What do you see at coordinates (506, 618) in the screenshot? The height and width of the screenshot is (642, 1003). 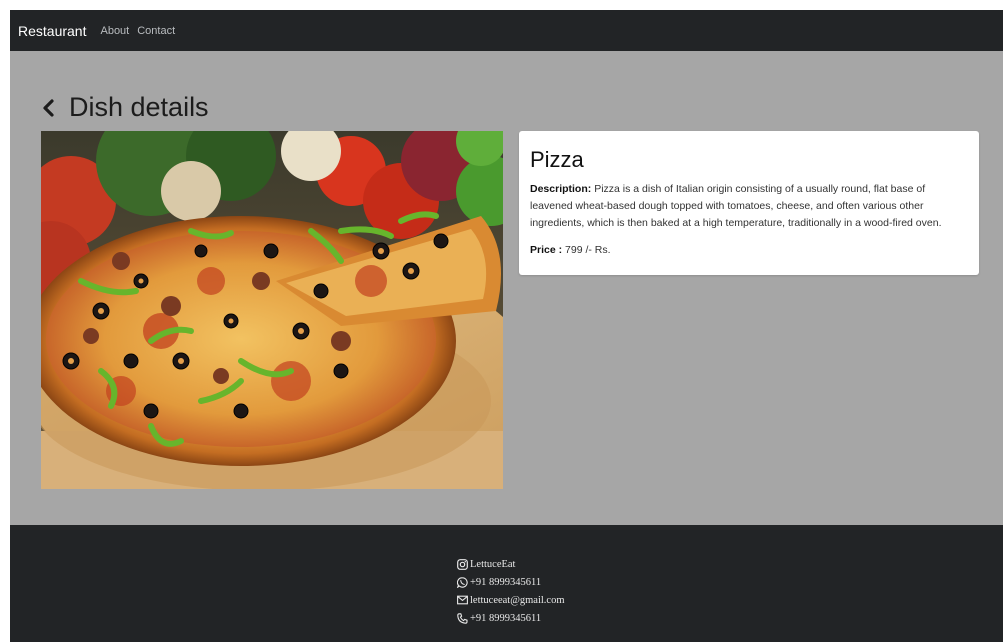 I see `phone-number: +91 8999345611` at bounding box center [506, 618].